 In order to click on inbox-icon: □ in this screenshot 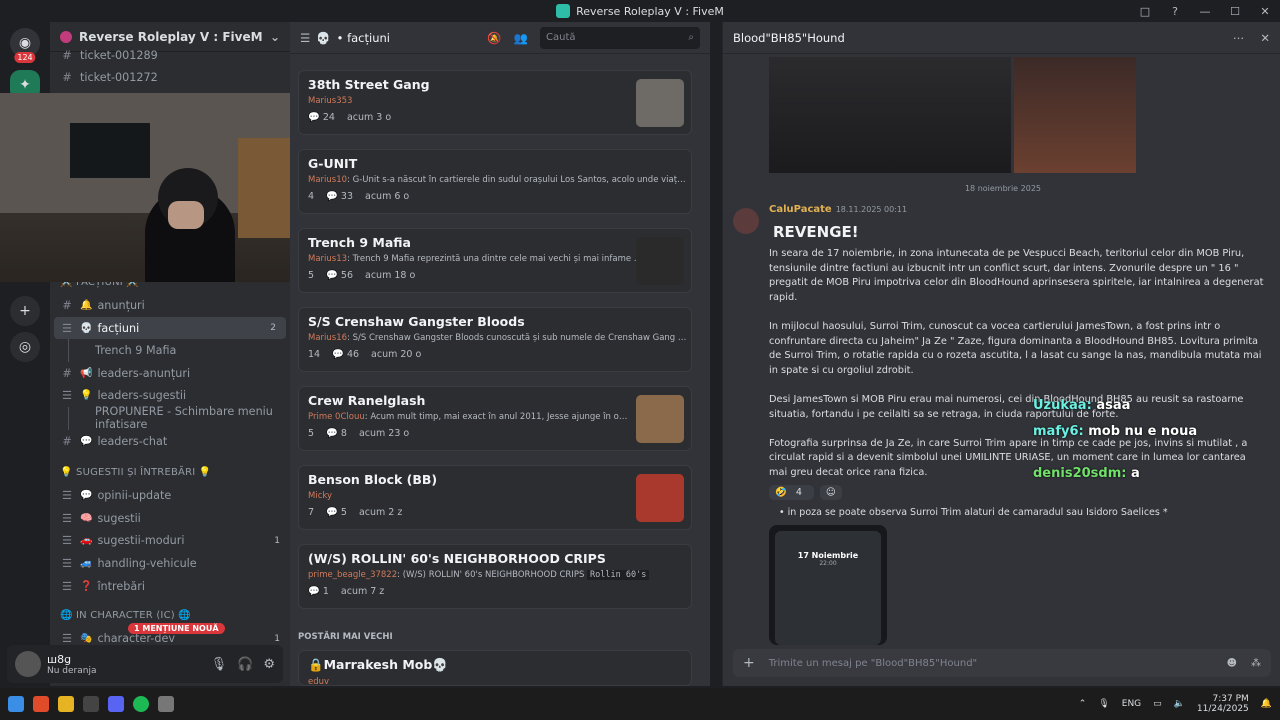, I will do `click(1145, 11)`.